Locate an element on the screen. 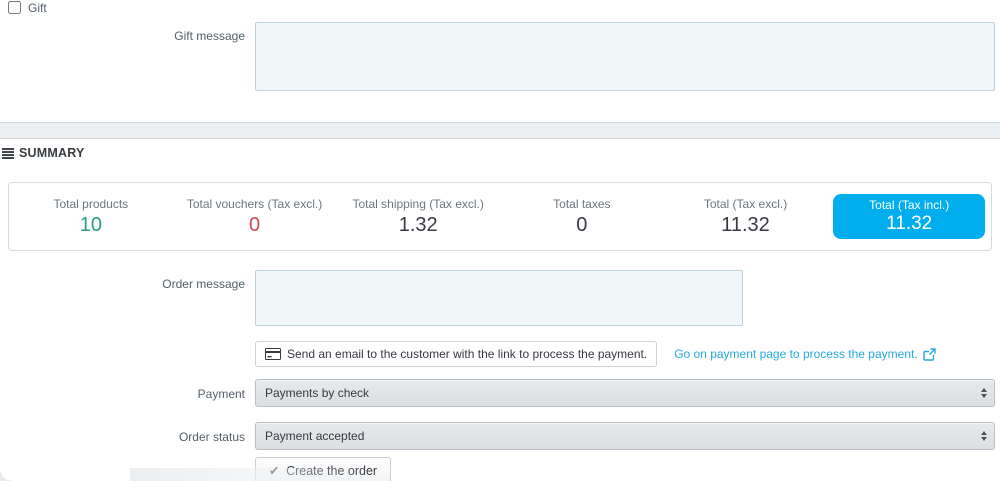  total-shipping-value: 1.32 is located at coordinates (418, 225).